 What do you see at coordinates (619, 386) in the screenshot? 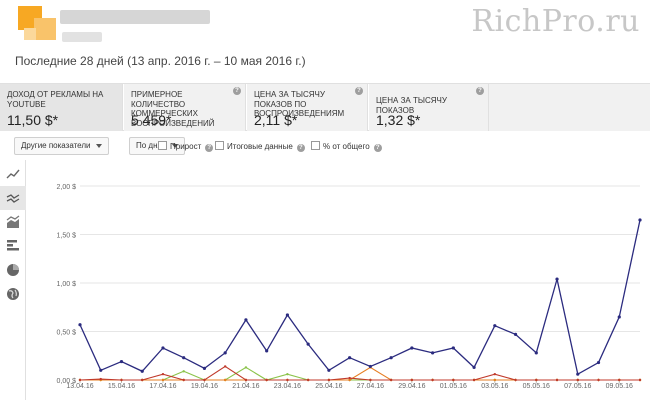
I see `x-tick-label: 09.05.16` at bounding box center [619, 386].